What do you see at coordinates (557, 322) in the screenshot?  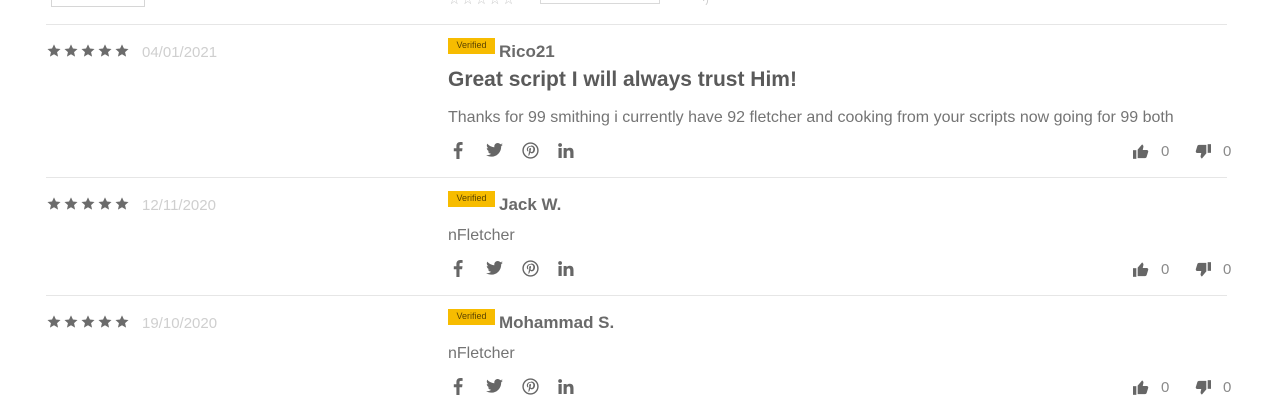 I see `review-author: Mohammad S.` at bounding box center [557, 322].